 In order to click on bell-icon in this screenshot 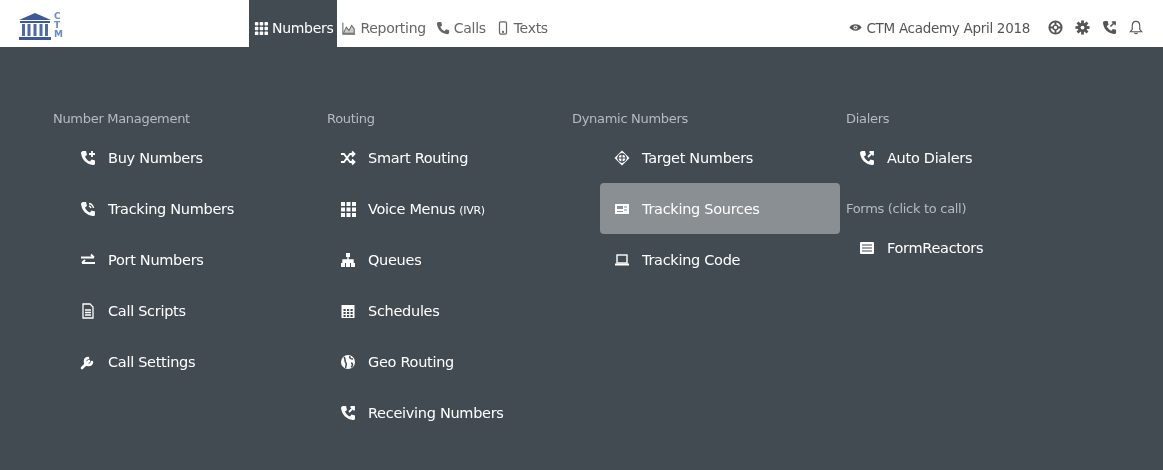, I will do `click(1136, 27)`.